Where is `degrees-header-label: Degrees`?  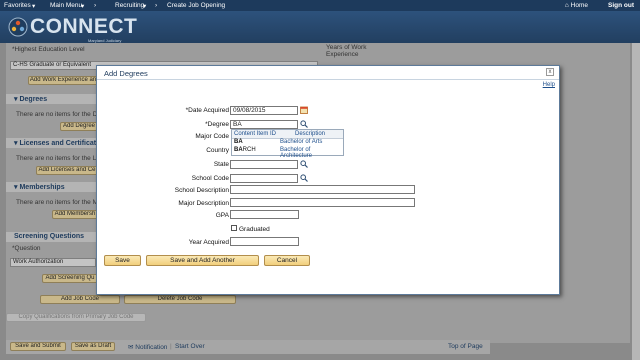
degrees-header-label: Degrees is located at coordinates (33, 99).